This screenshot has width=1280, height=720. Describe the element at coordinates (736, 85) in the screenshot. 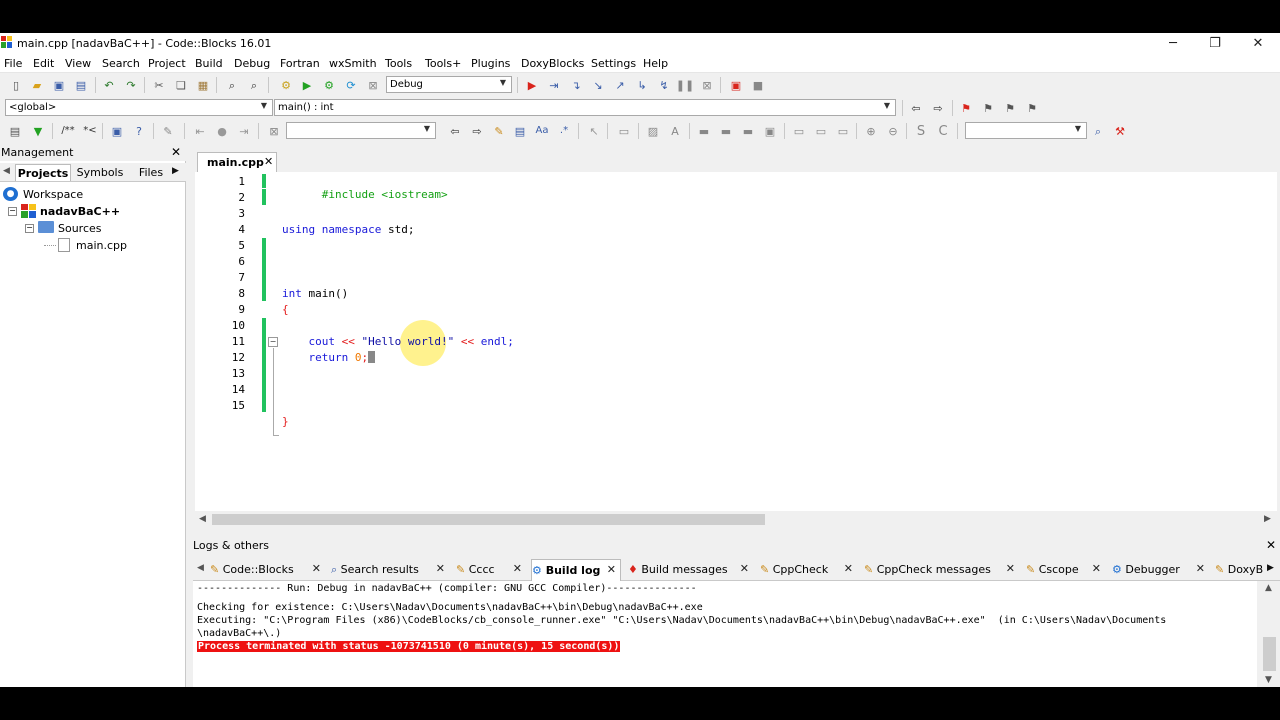

I see `debug-windows-icon: ▣` at that location.